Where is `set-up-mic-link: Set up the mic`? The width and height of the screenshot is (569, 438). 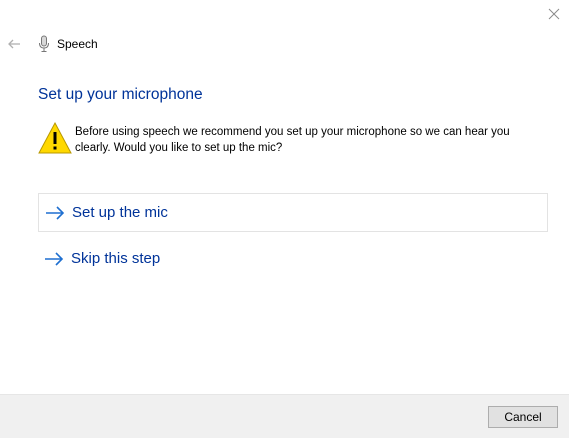
set-up-mic-link: Set up the mic is located at coordinates (293, 212).